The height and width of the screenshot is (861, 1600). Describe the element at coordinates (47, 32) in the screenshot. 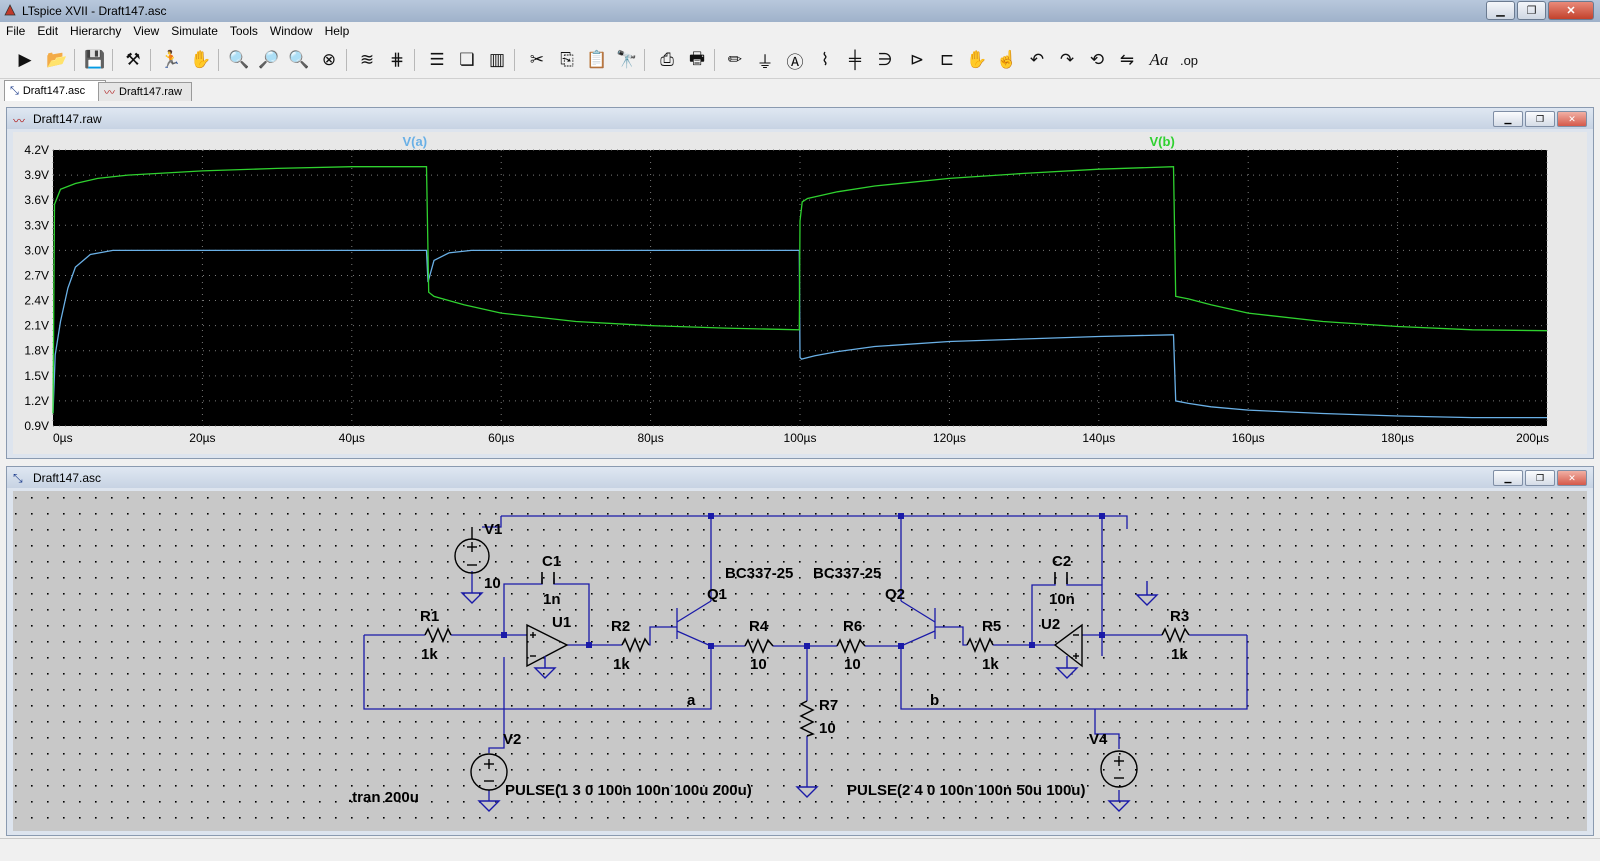

I see `menu-edit: Edit` at that location.